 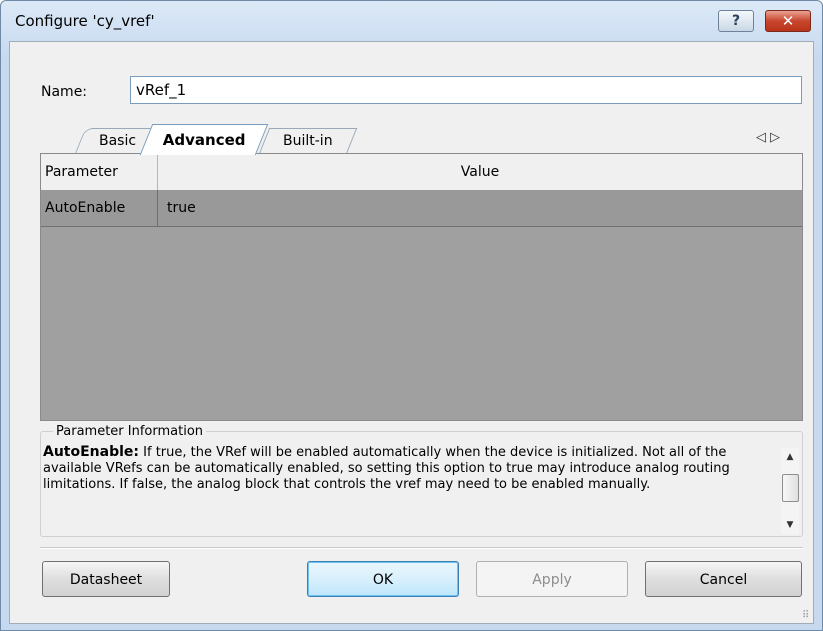 I want to click on name-input, so click(x=466, y=90).